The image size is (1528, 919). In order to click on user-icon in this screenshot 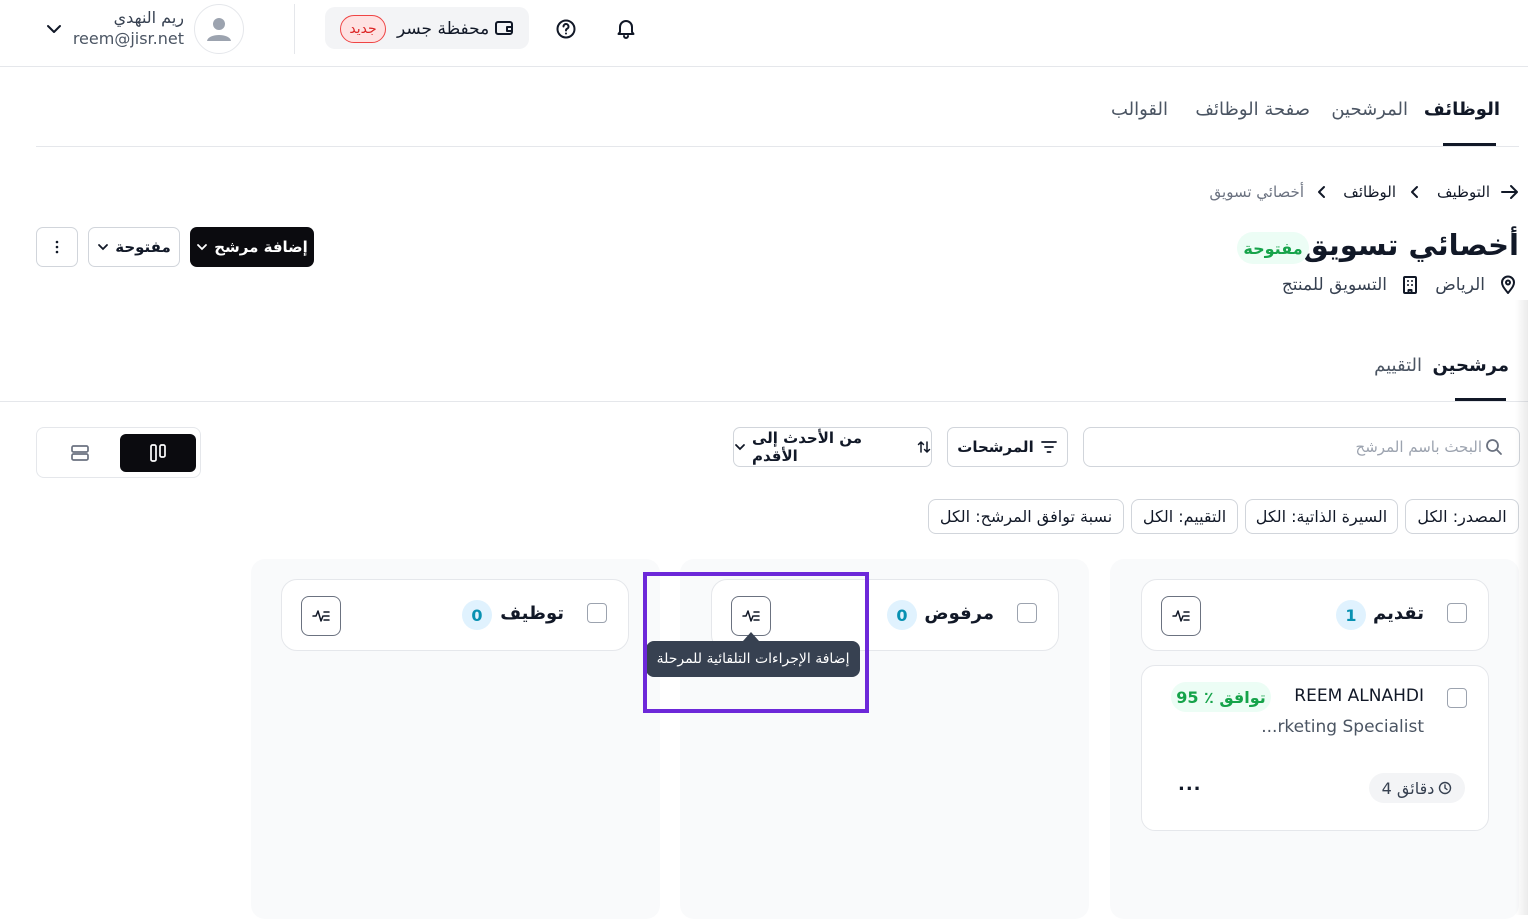, I will do `click(219, 29)`.